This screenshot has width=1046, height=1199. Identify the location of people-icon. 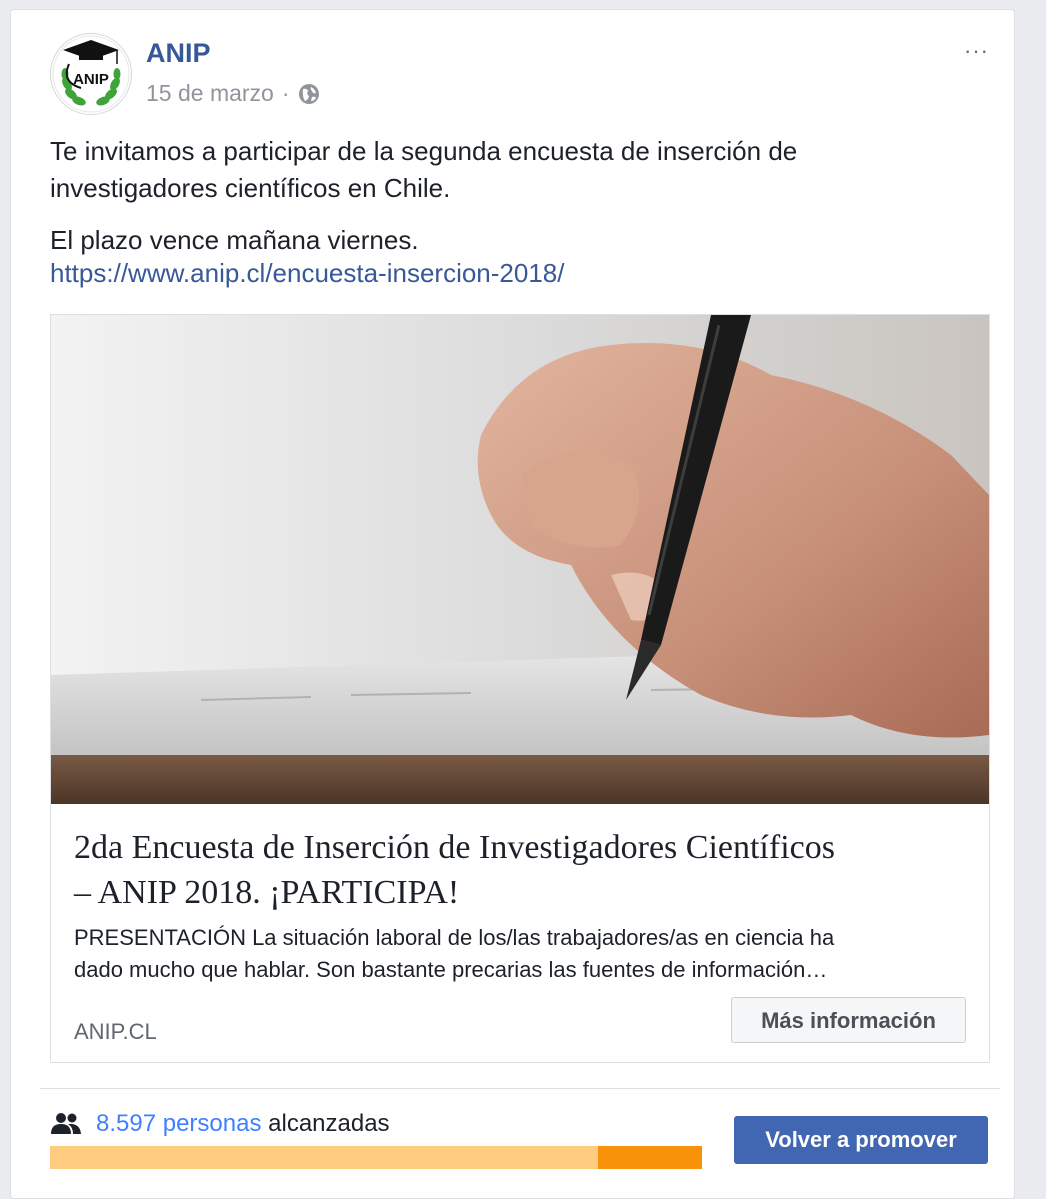
(66, 1123).